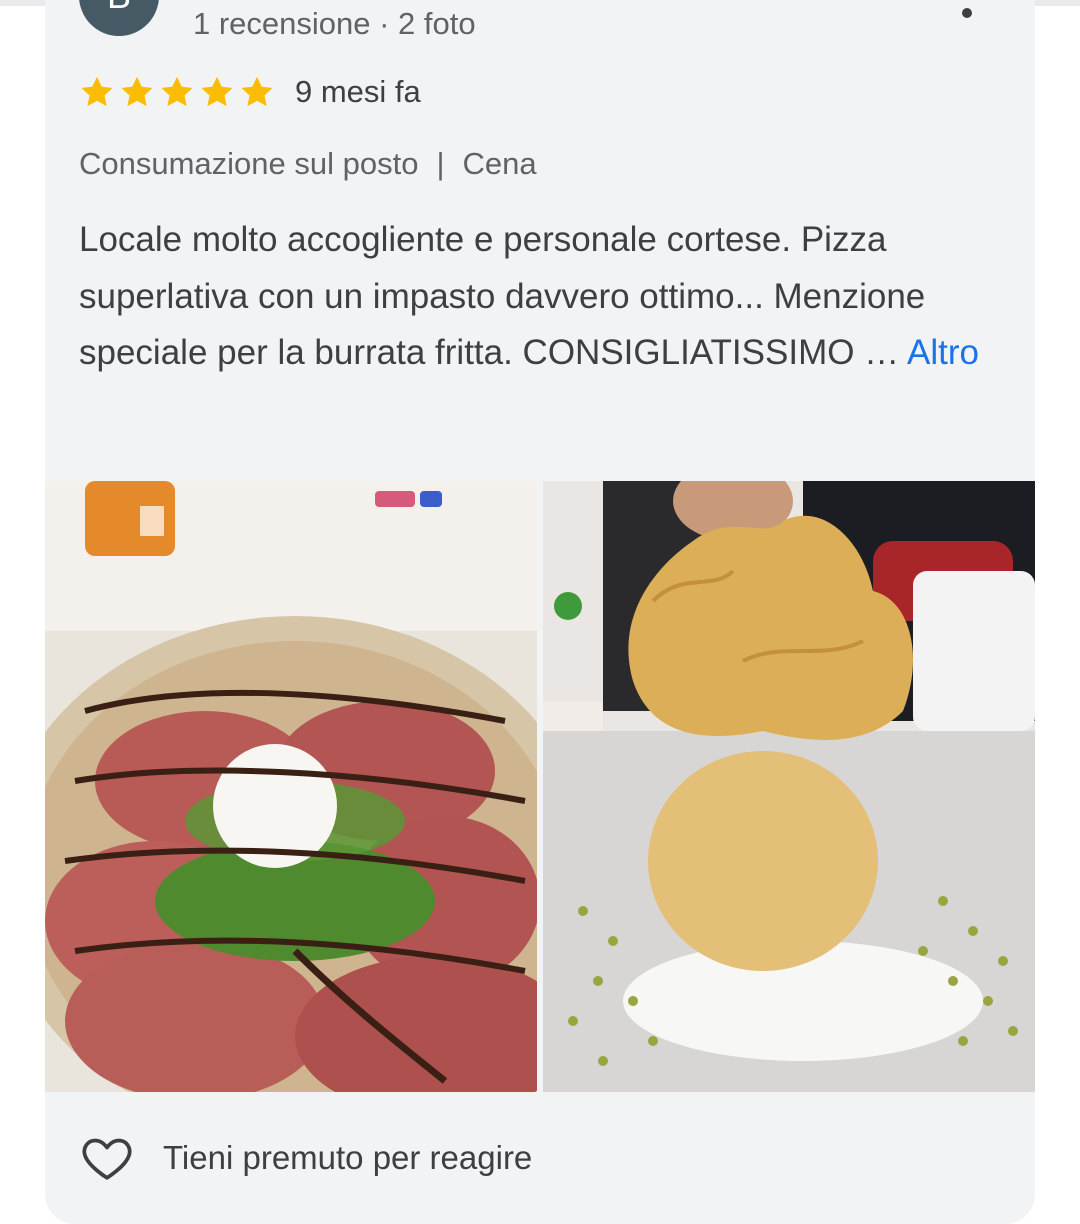 Image resolution: width=1080 pixels, height=1224 pixels. I want to click on reaction-row: Tieni premuto per reagire, so click(305, 1158).